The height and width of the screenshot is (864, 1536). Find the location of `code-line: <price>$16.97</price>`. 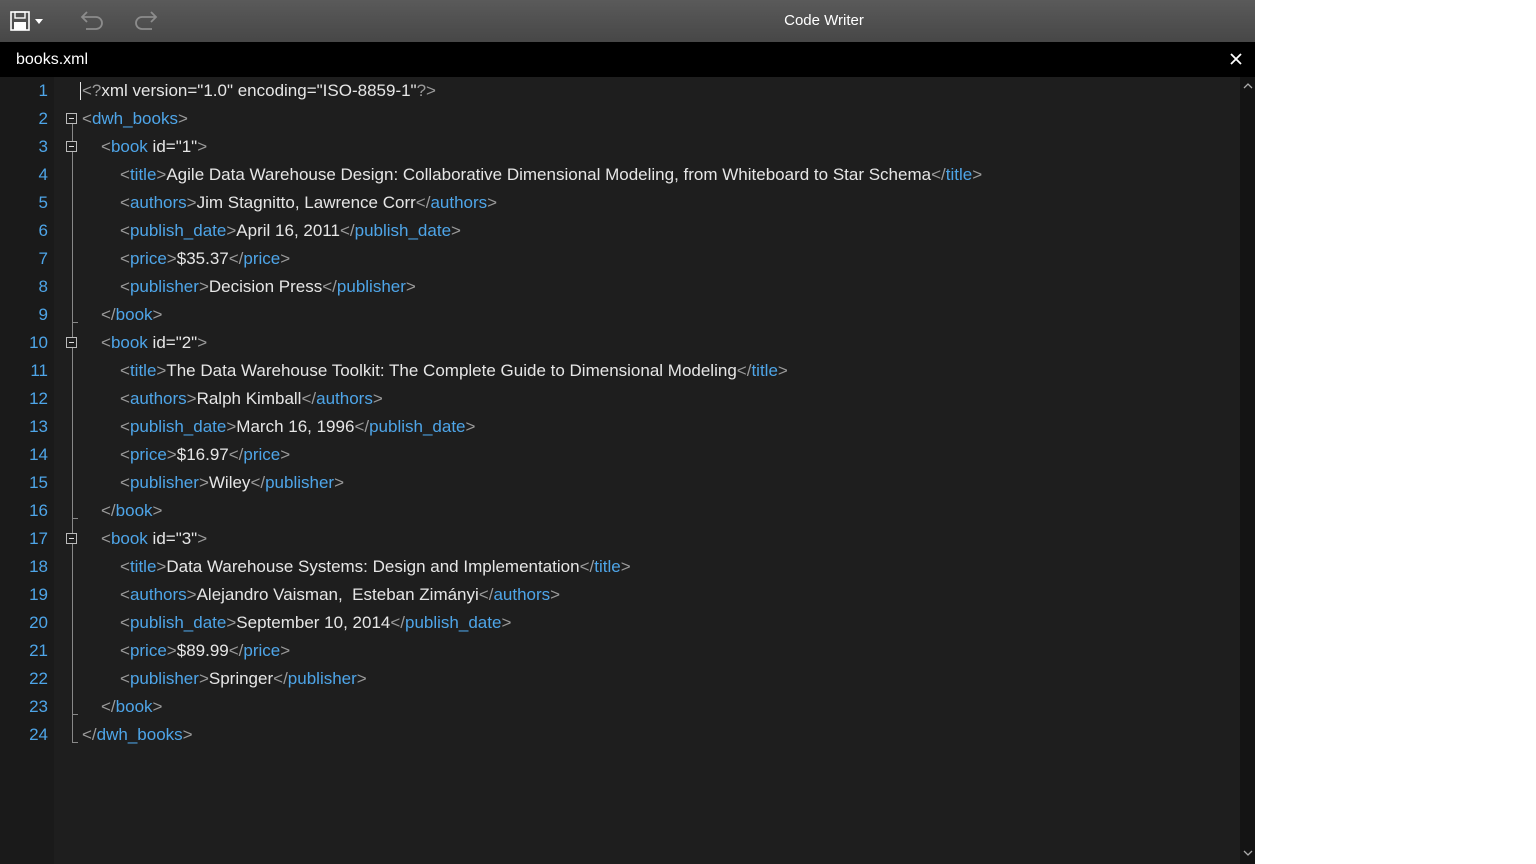

code-line: <price>$16.97</price> is located at coordinates (205, 455).